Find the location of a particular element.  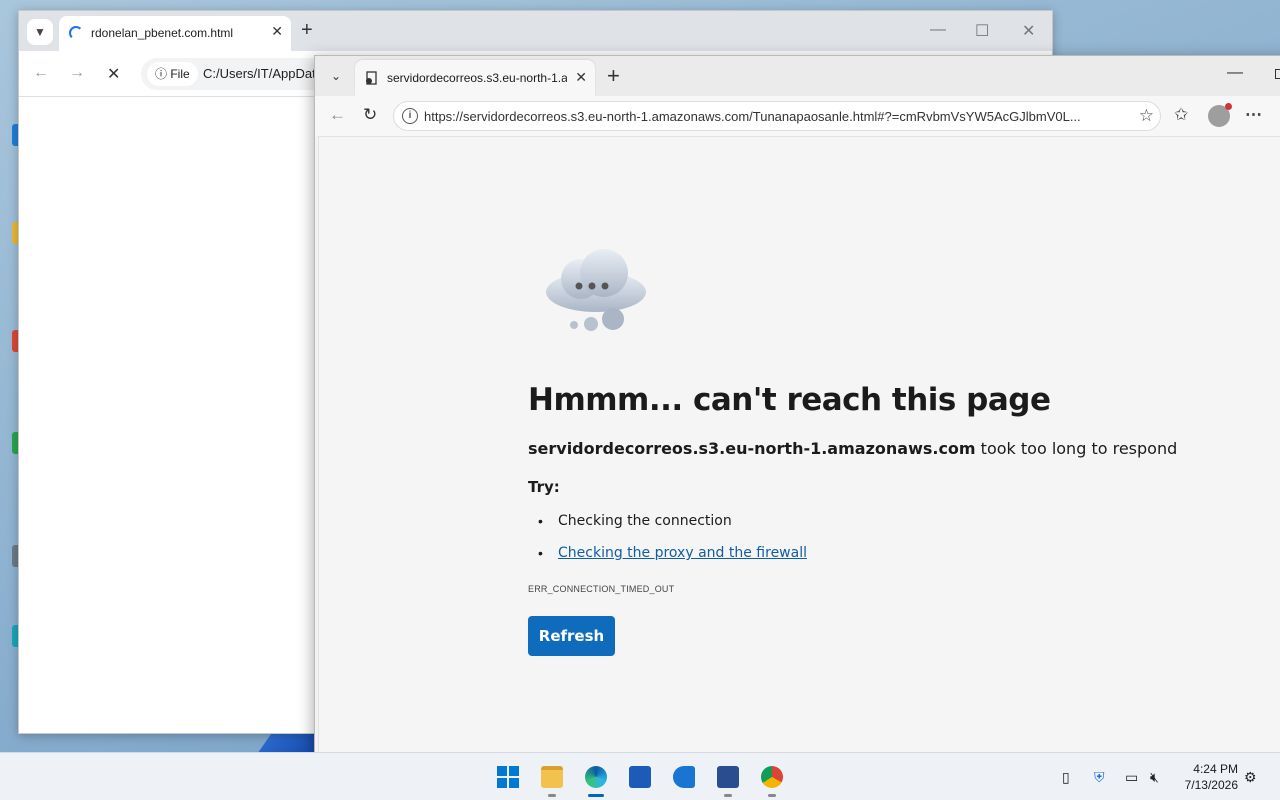

chrome-tab: rdonelan_pbenet.com.html ✕ is located at coordinates (175, 33).